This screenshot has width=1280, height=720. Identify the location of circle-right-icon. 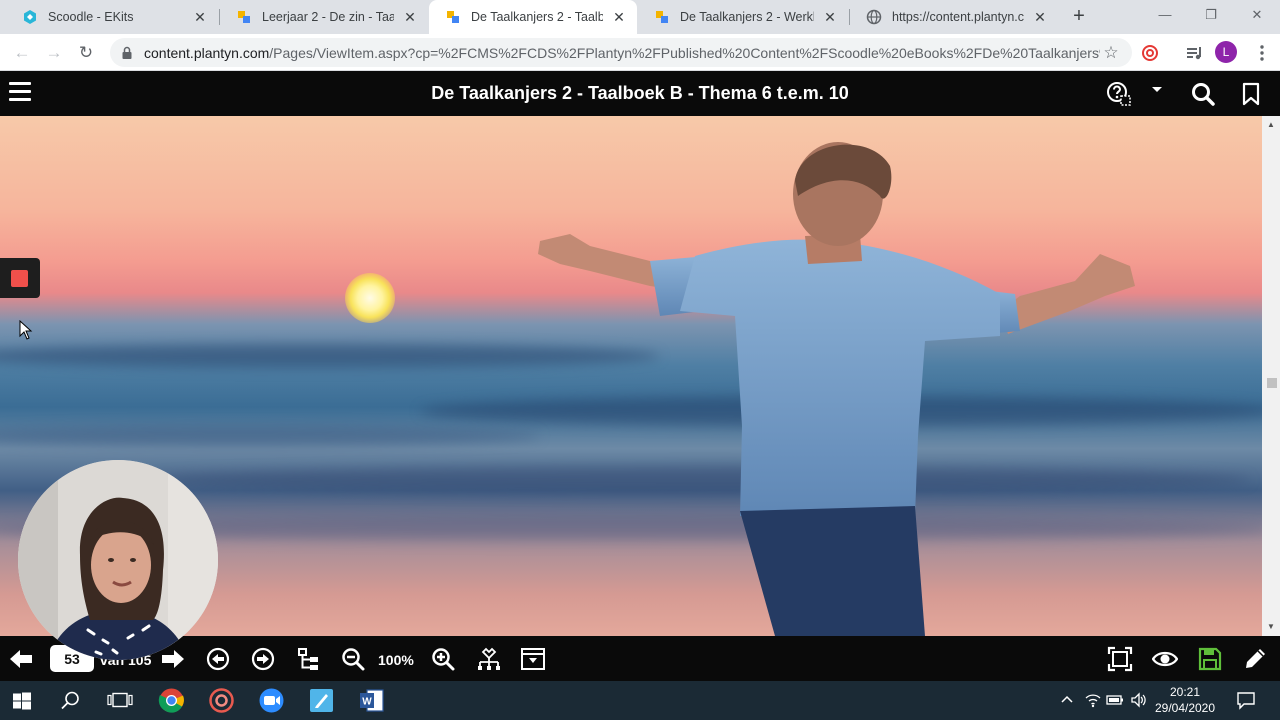
(263, 659).